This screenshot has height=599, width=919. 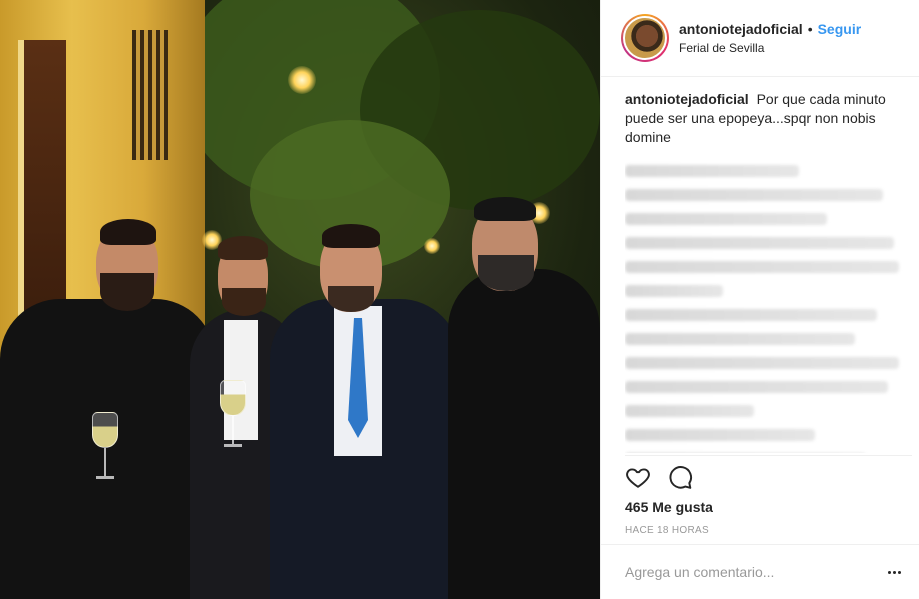 I want to click on street-lamp, so click(x=302, y=80).